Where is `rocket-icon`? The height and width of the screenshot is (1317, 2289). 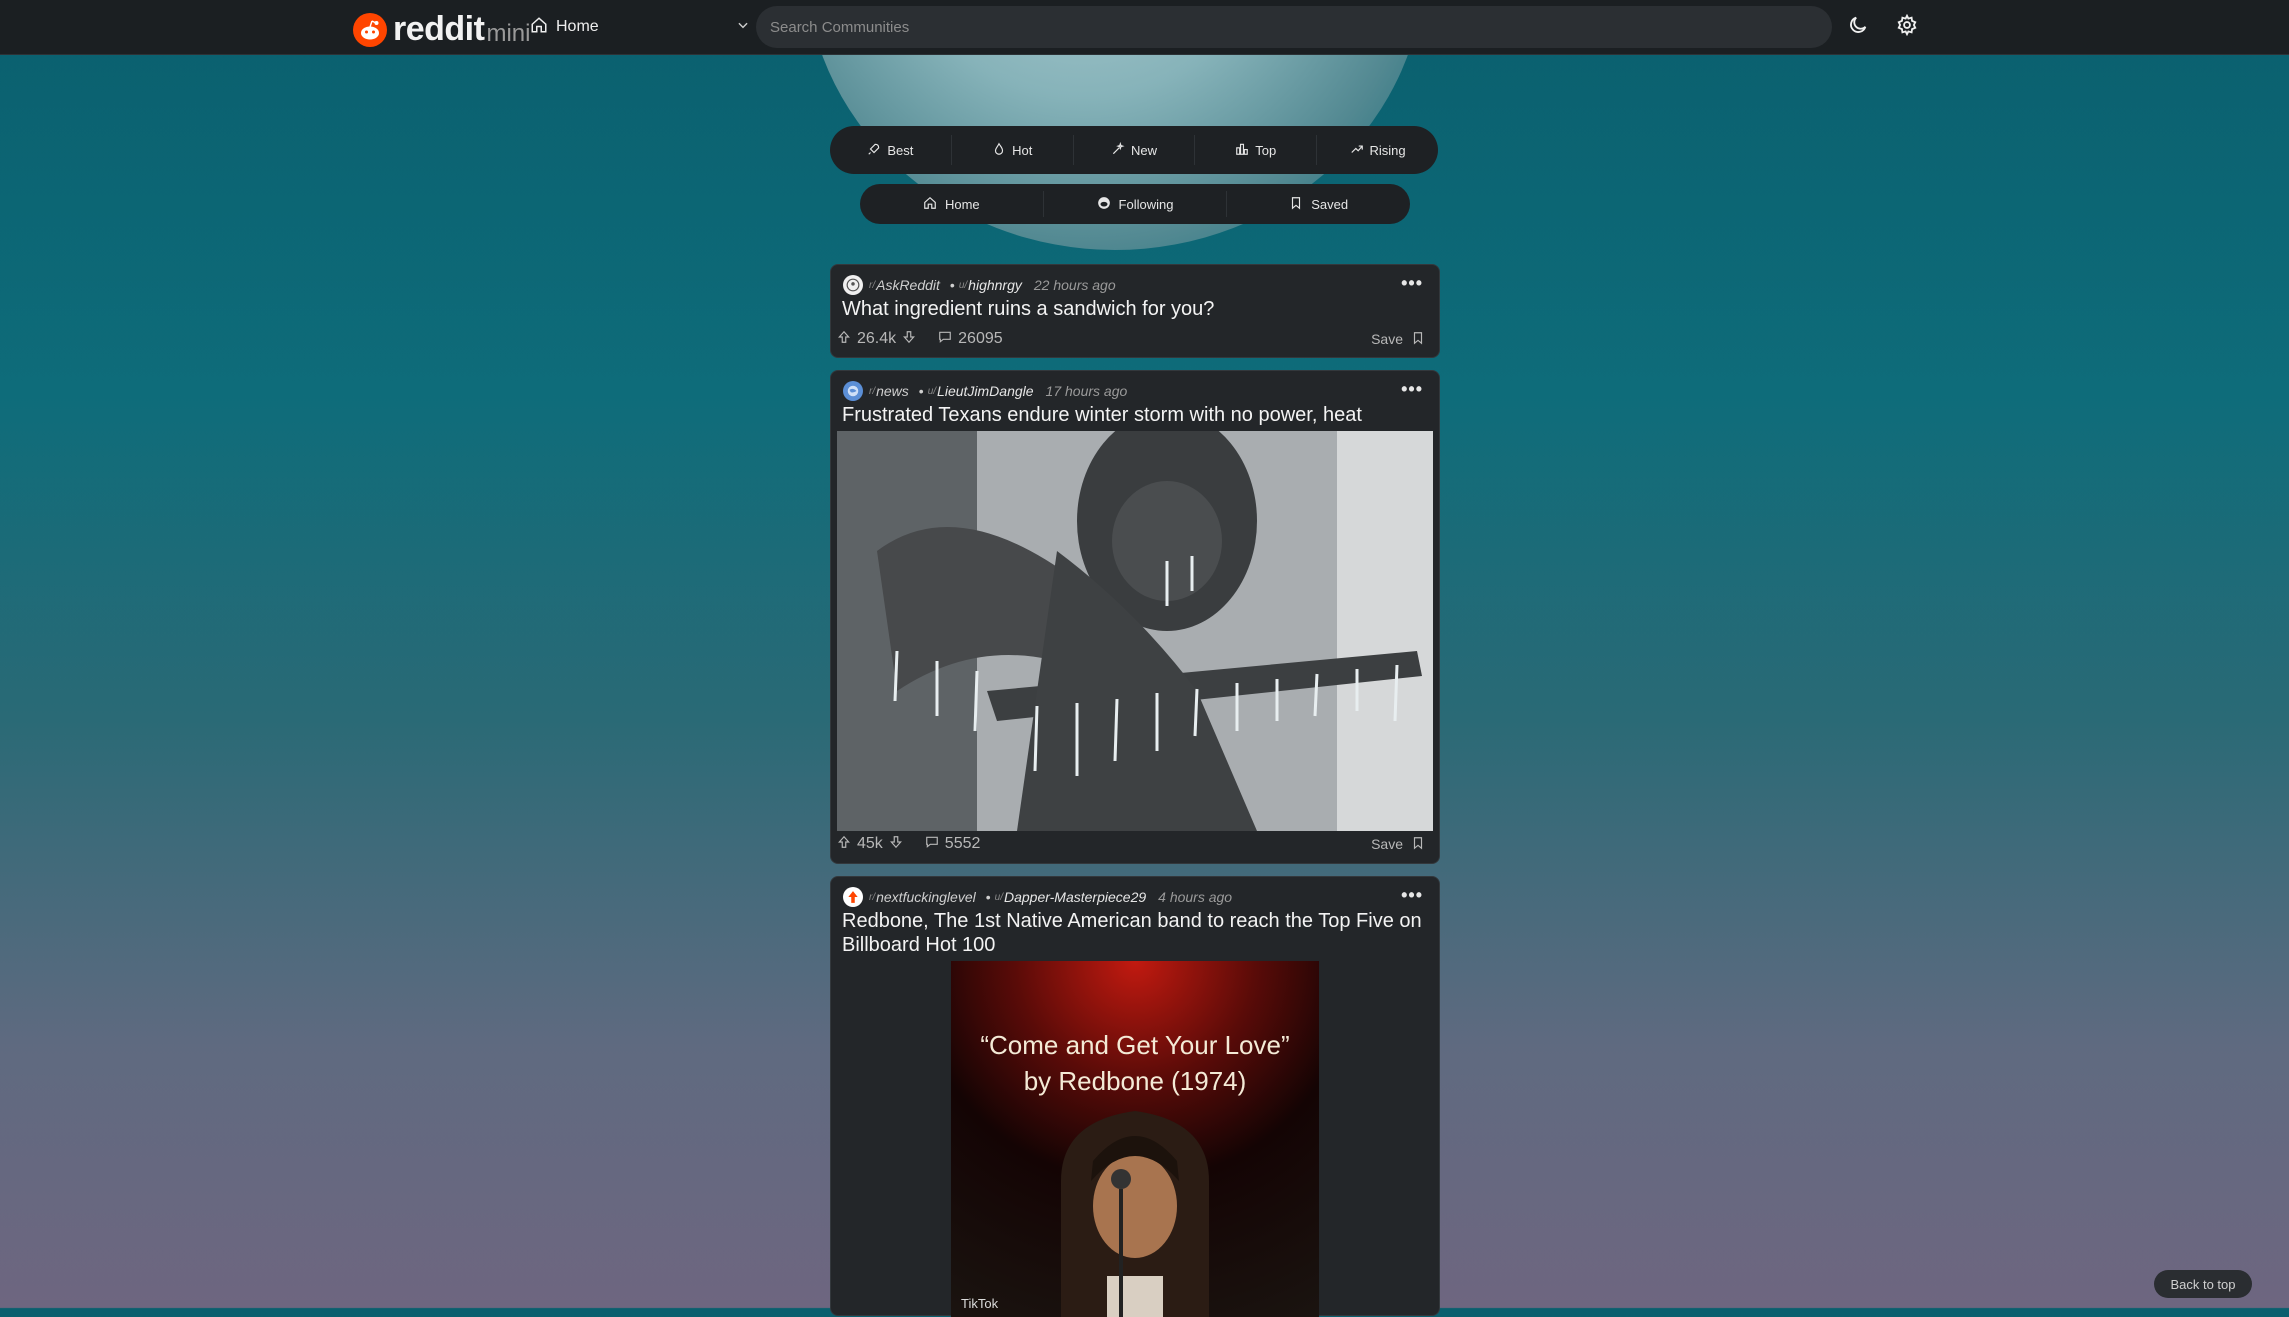
rocket-icon is located at coordinates (874, 150).